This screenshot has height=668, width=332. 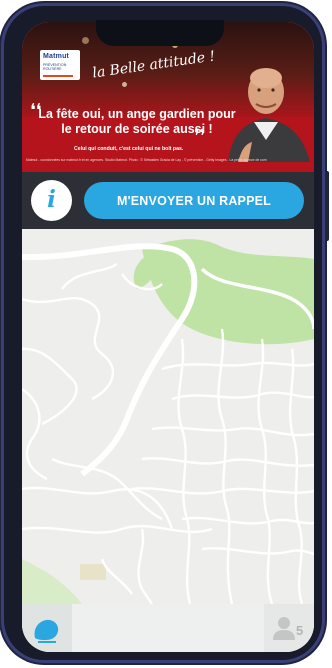 I want to click on info-button: i, so click(x=51, y=200).